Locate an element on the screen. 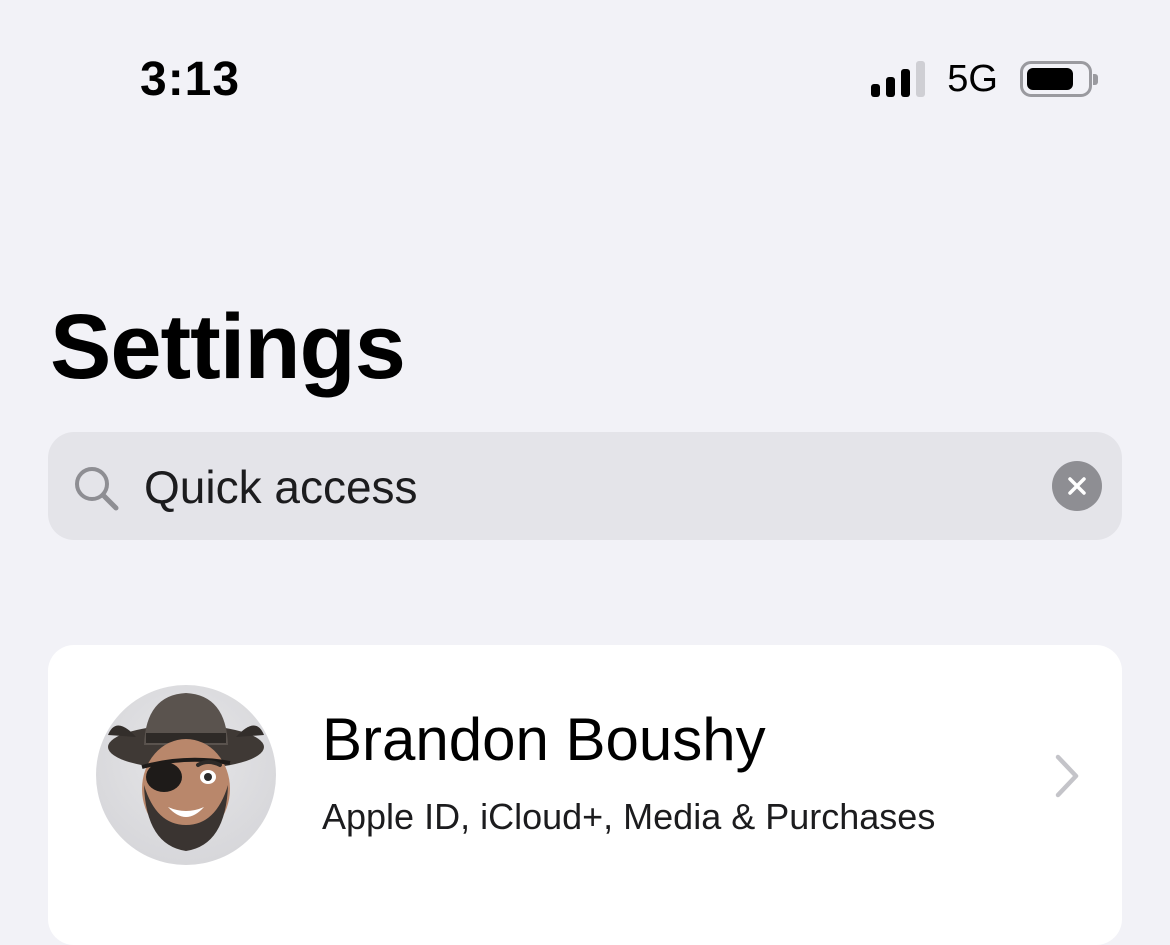  status-icons: 5G is located at coordinates (984, 79).